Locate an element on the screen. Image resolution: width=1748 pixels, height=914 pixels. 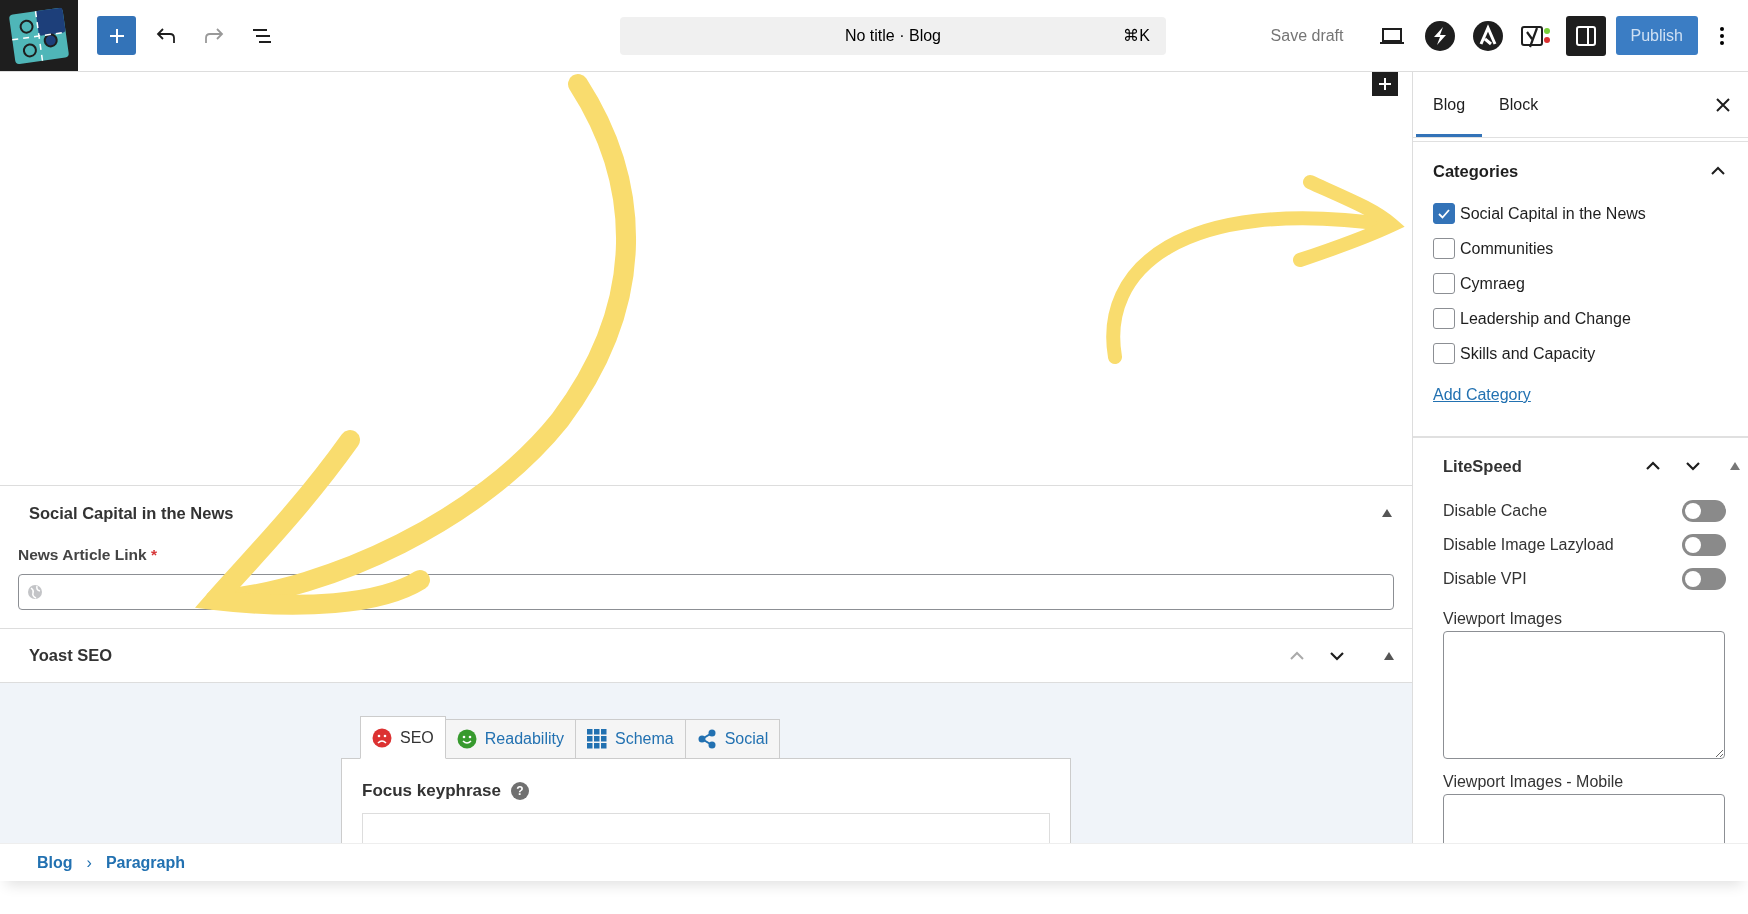
text-area is located at coordinates (1584, 695).